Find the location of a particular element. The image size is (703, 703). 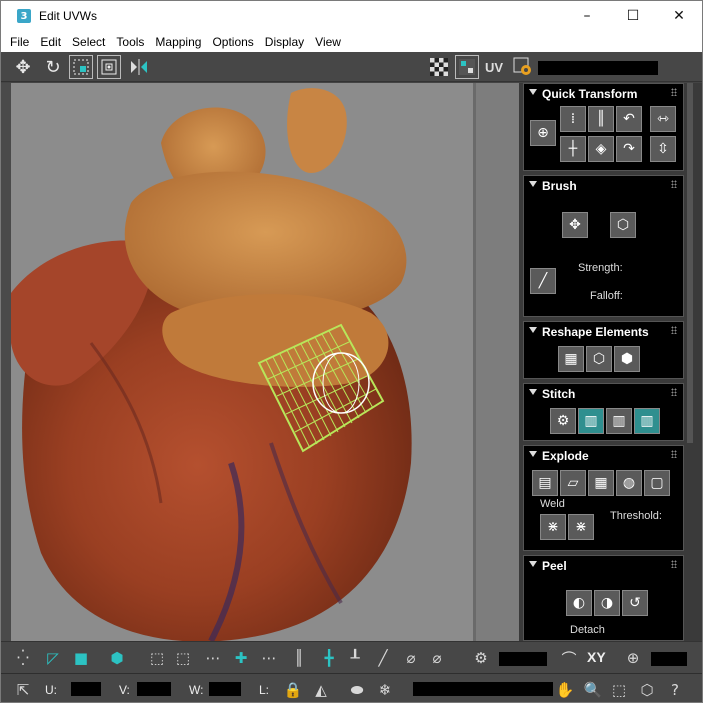

element-mode-icon: ⬢ is located at coordinates (117, 658).